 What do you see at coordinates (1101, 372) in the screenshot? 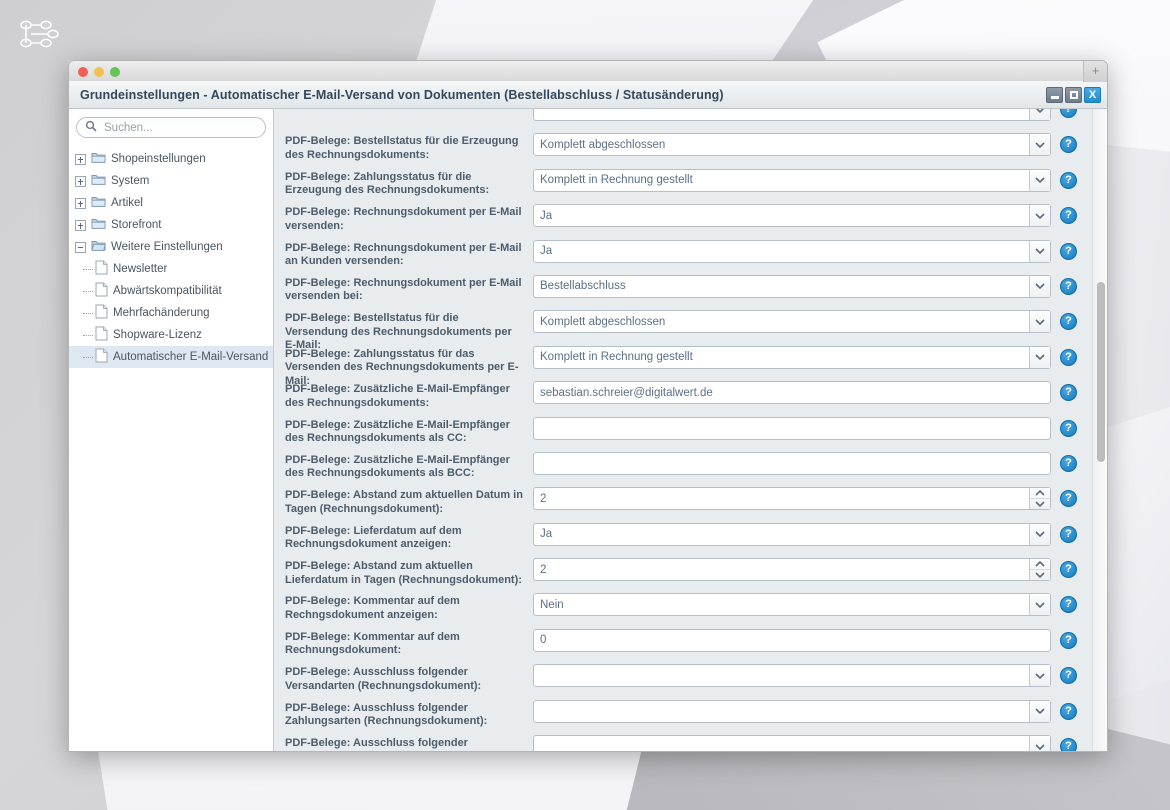
I see `scrollbar-thumb` at bounding box center [1101, 372].